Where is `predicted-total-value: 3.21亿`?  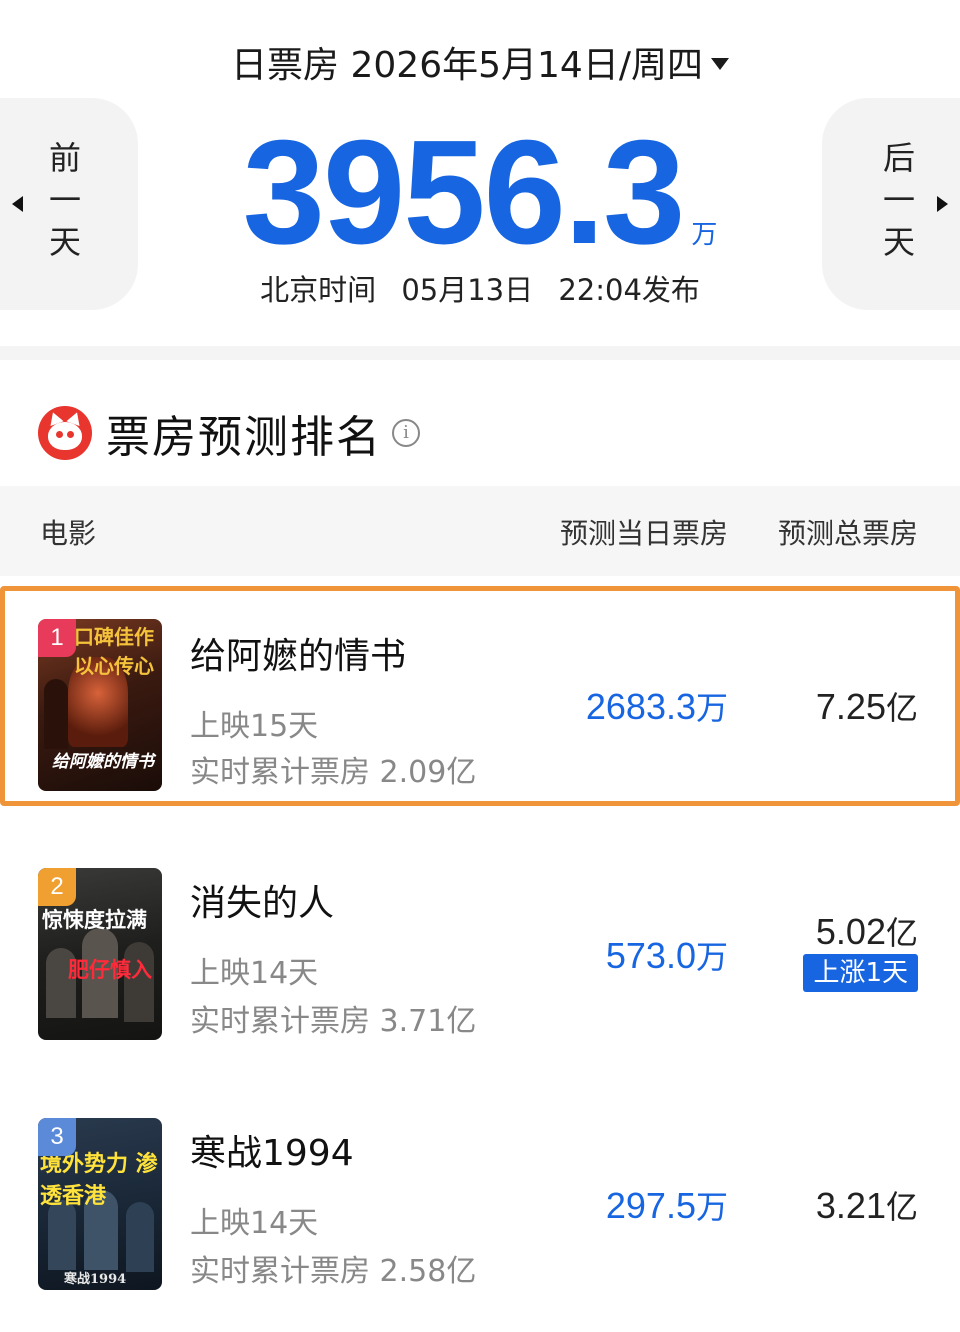 predicted-total-value: 3.21亿 is located at coordinates (867, 1205).